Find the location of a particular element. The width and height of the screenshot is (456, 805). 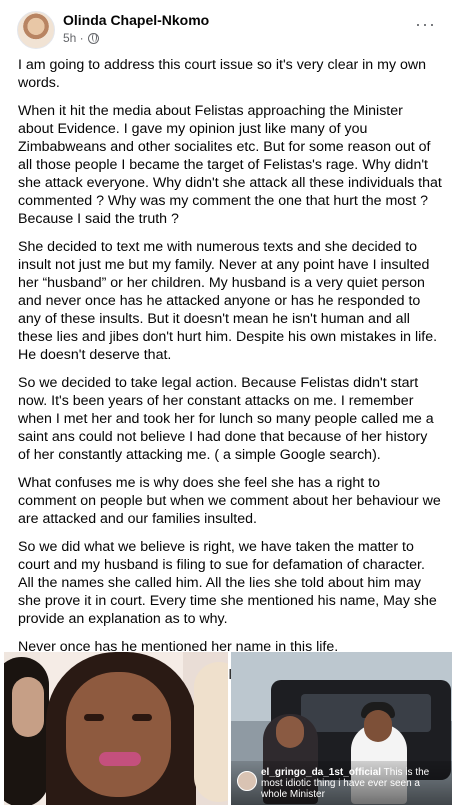

post-time: 5h · is located at coordinates (73, 38).